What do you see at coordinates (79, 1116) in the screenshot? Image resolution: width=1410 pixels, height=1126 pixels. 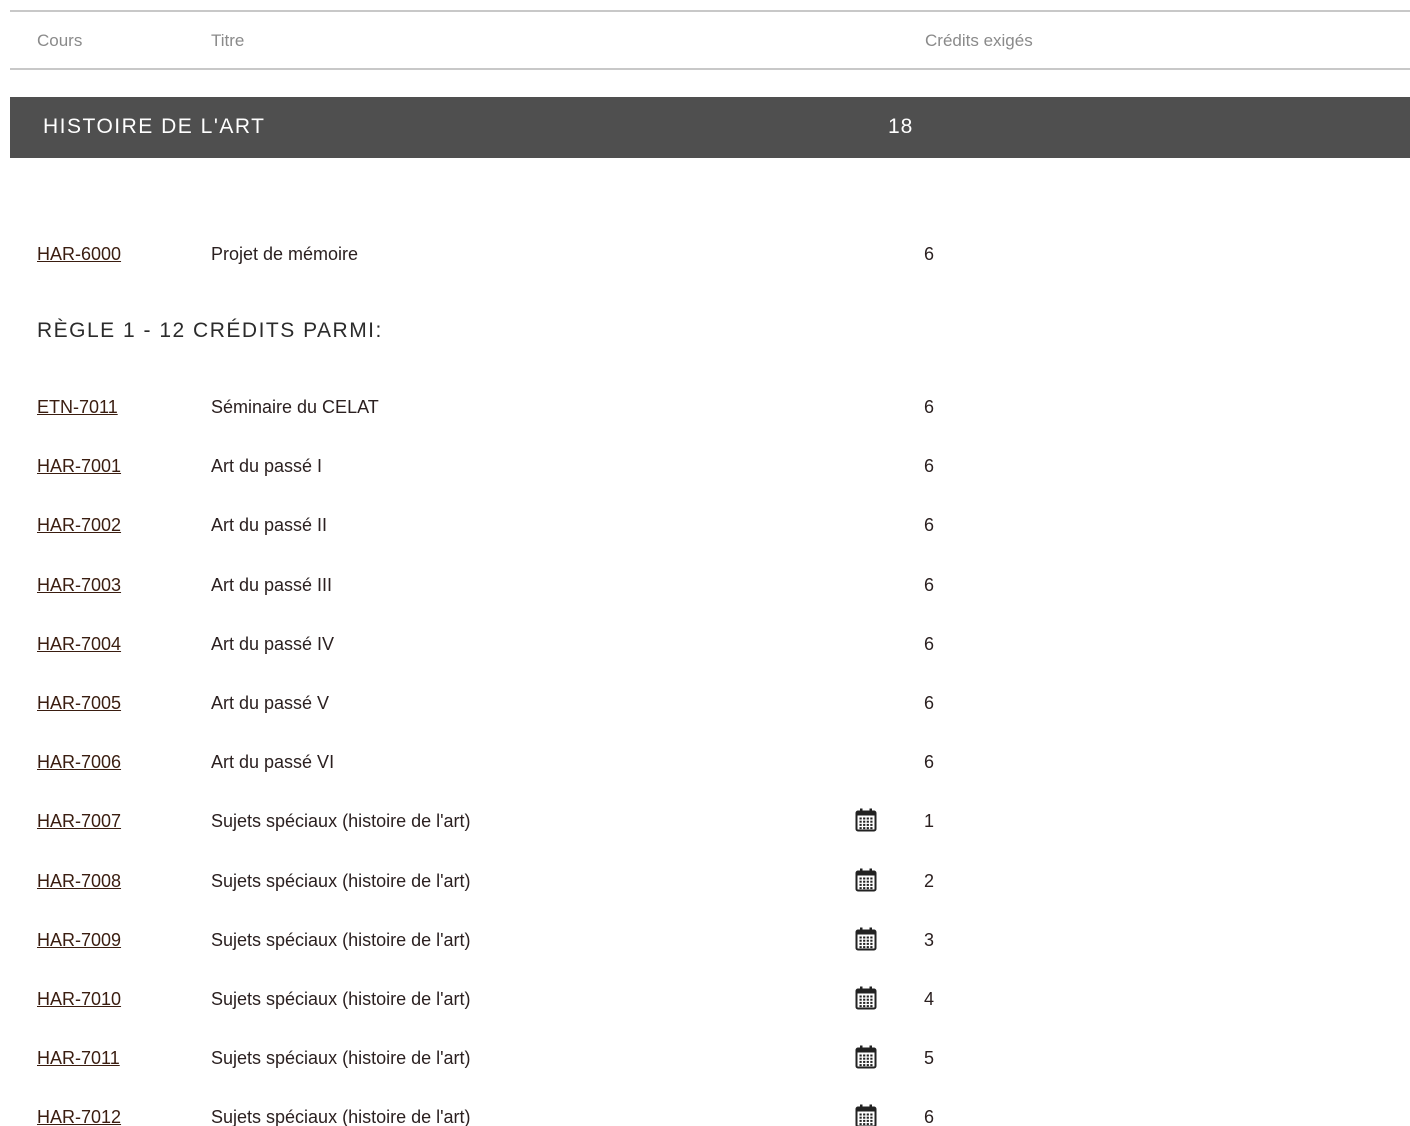 I see `course-code-link: HAR-7012` at bounding box center [79, 1116].